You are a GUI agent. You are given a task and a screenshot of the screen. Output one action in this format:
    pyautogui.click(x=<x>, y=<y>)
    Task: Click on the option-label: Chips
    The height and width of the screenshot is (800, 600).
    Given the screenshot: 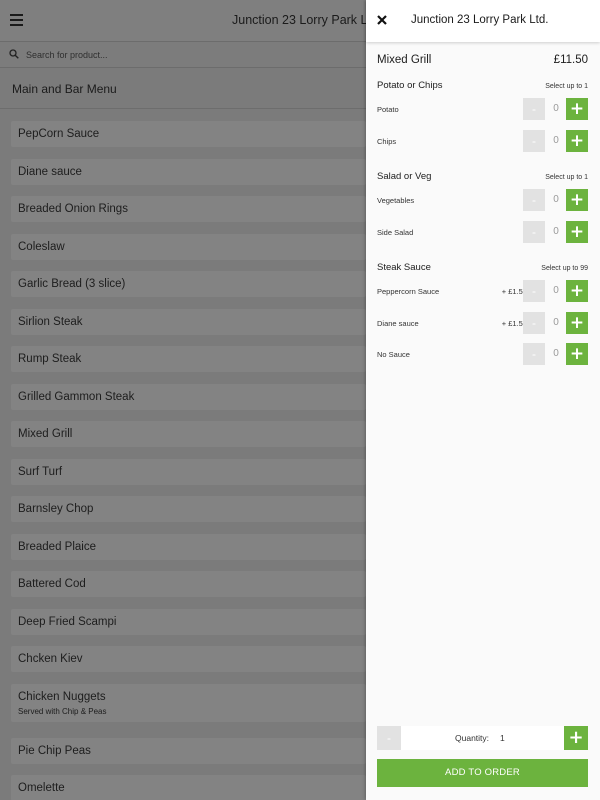 What is the action you would take?
    pyautogui.click(x=387, y=141)
    